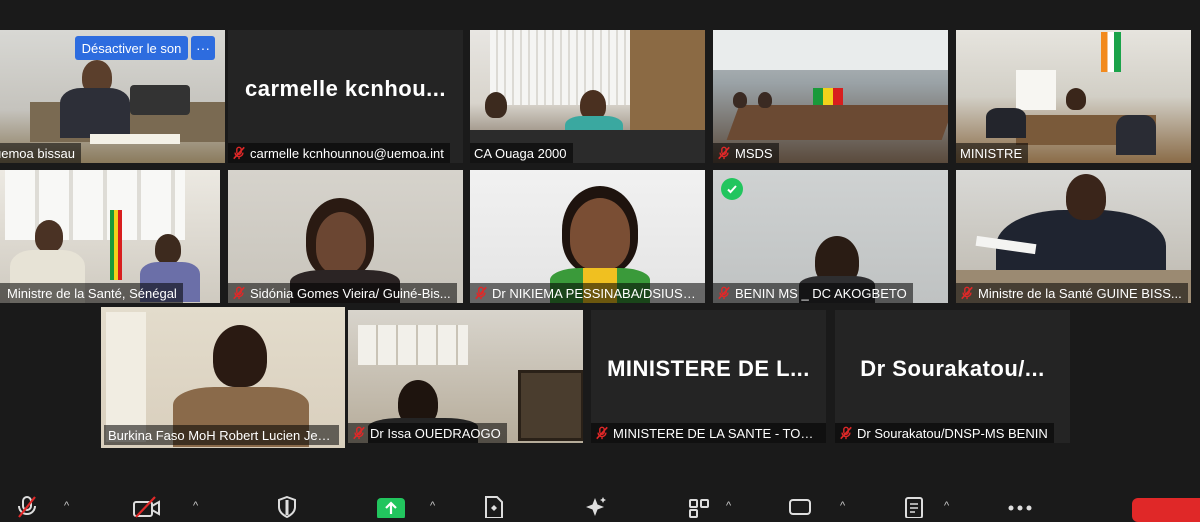 The height and width of the screenshot is (522, 1200). I want to click on participant-name-label: MINISTERE DE LA SANTE - TOGO, so click(708, 433).